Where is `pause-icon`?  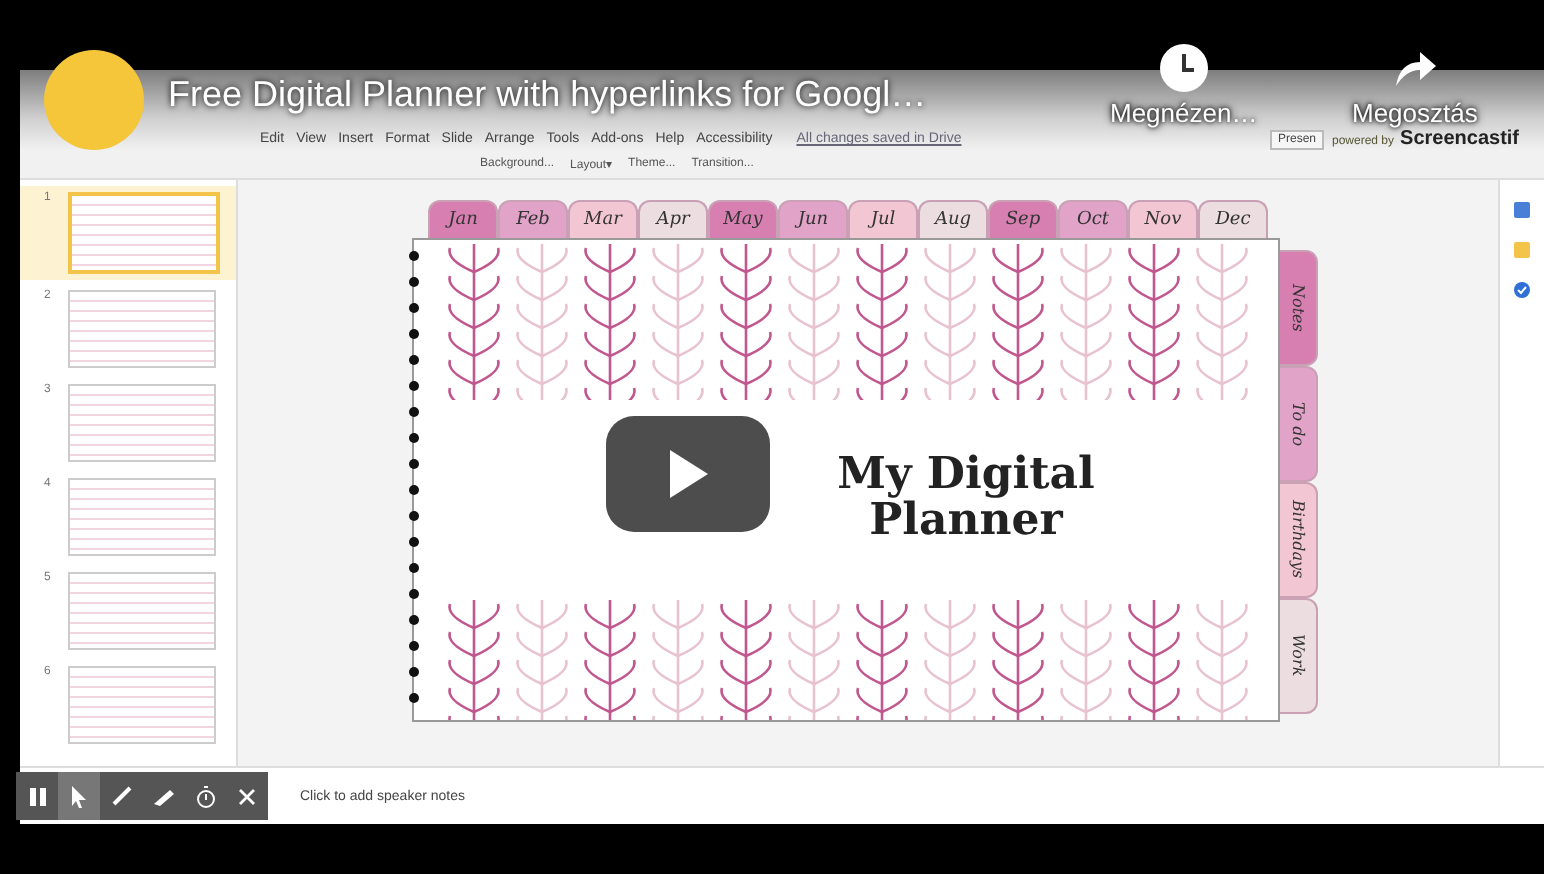 pause-icon is located at coordinates (37, 796).